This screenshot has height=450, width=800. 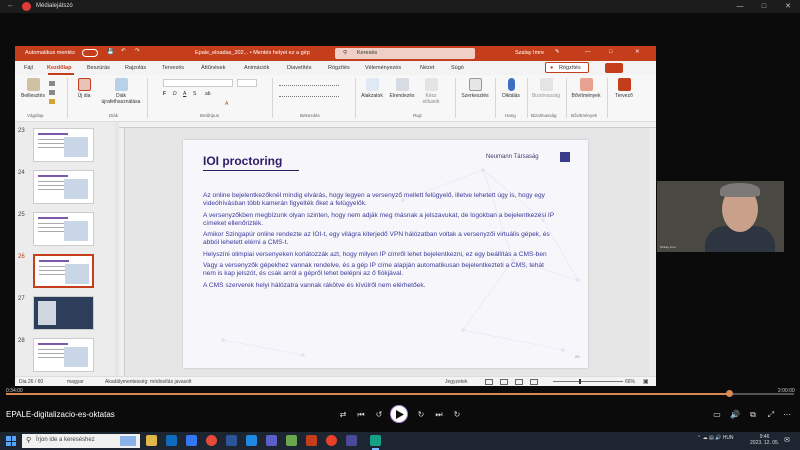 I want to click on vertical-scrollbar, so click(x=652, y=252).